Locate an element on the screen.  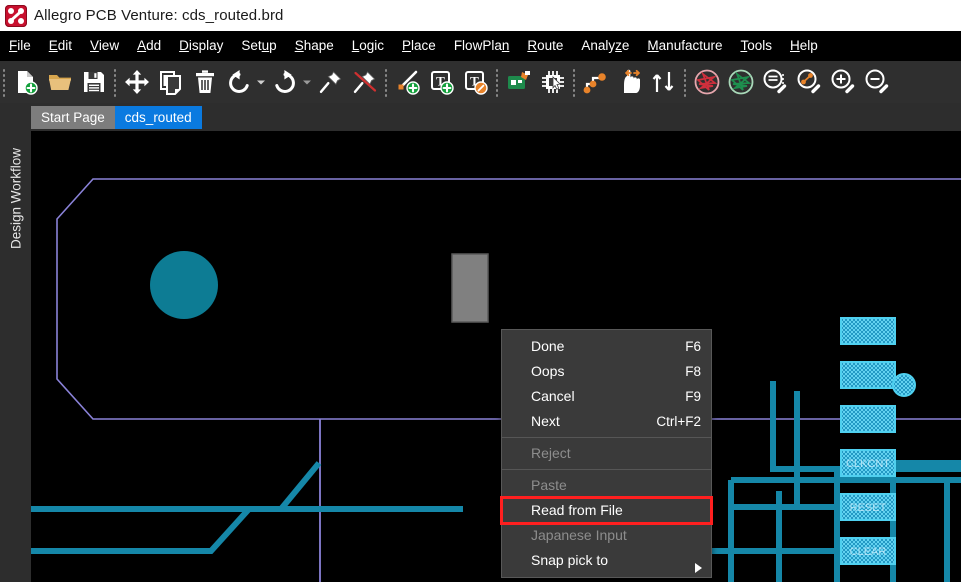
zoom-points-icon is located at coordinates (809, 82).